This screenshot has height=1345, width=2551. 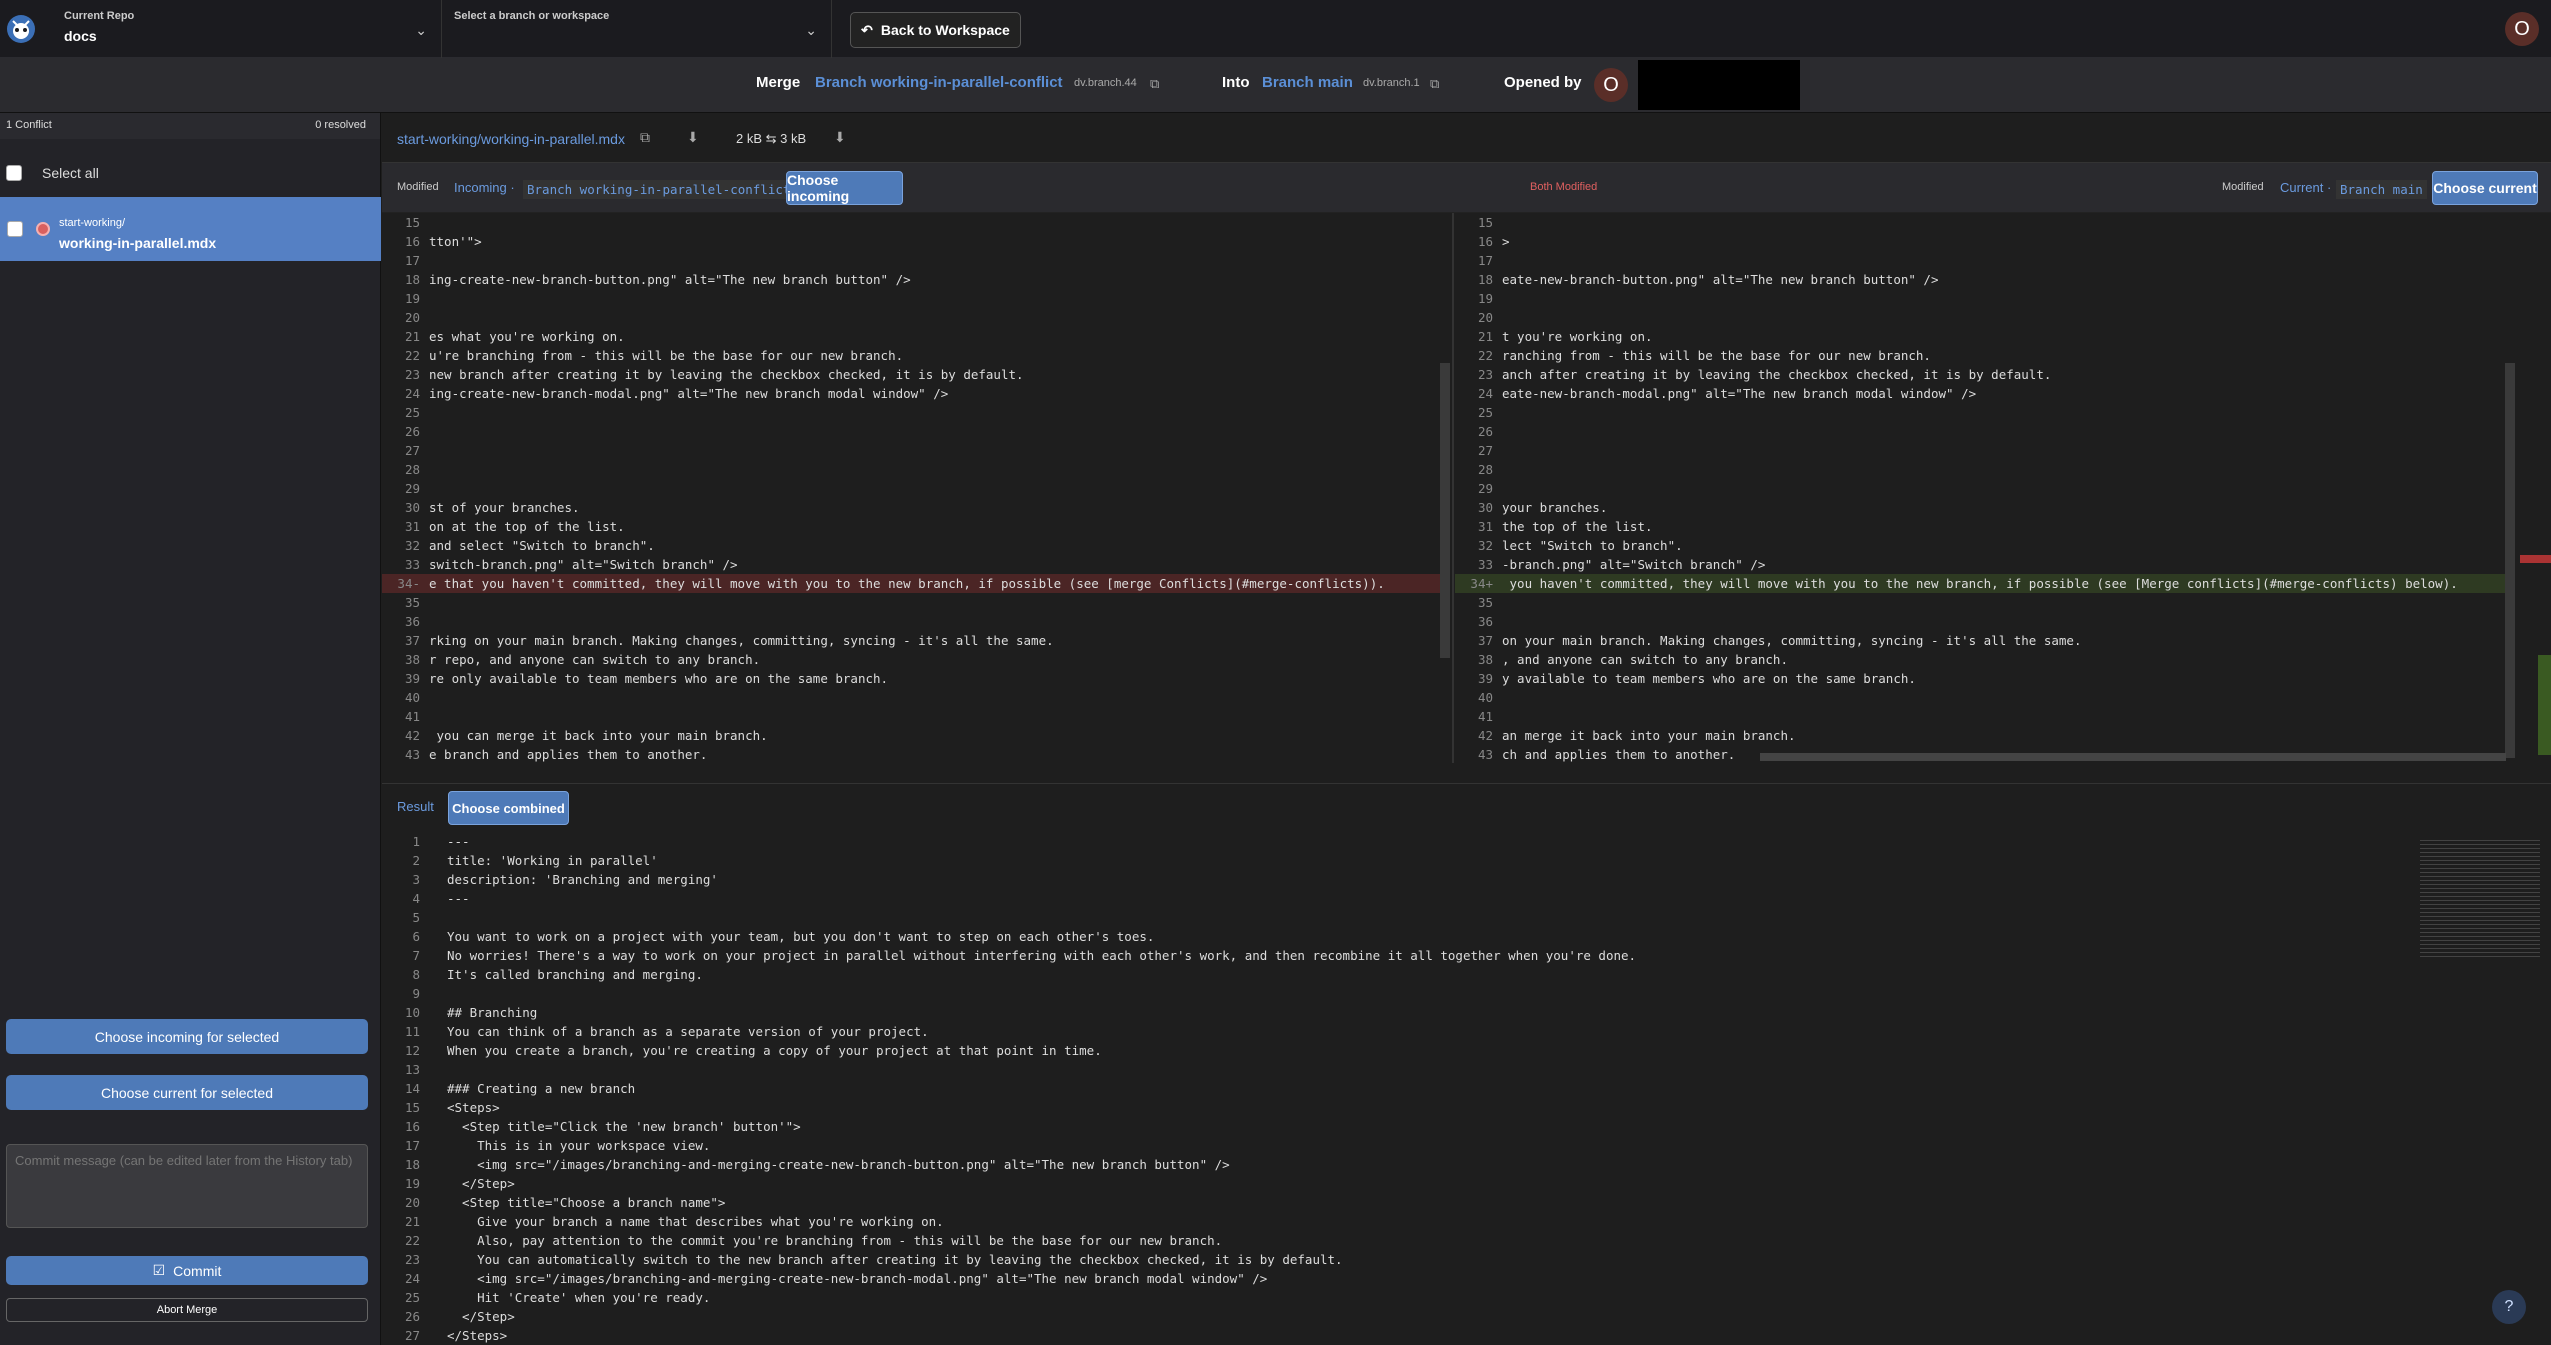 I want to click on choose-incoming-button: Choose incoming, so click(x=844, y=188).